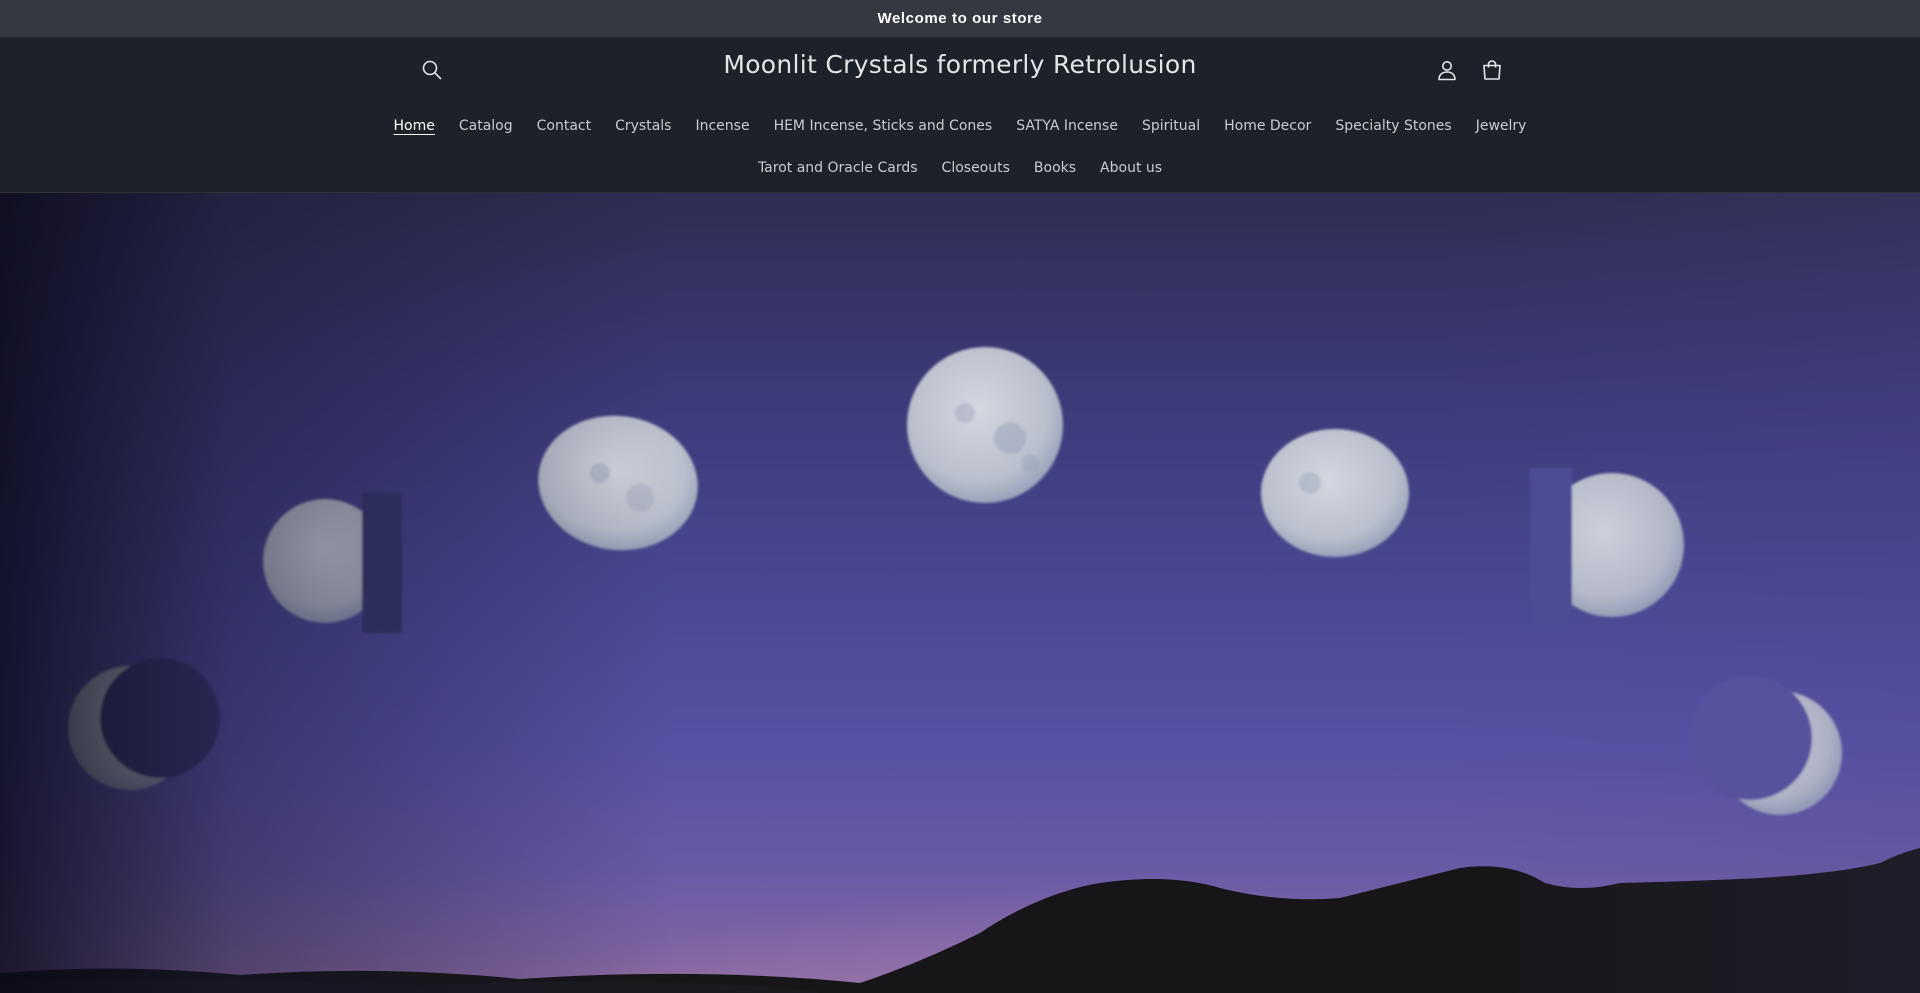  I want to click on nav-link-tarot-oracle: Tarot and Oracle Cards, so click(838, 168).